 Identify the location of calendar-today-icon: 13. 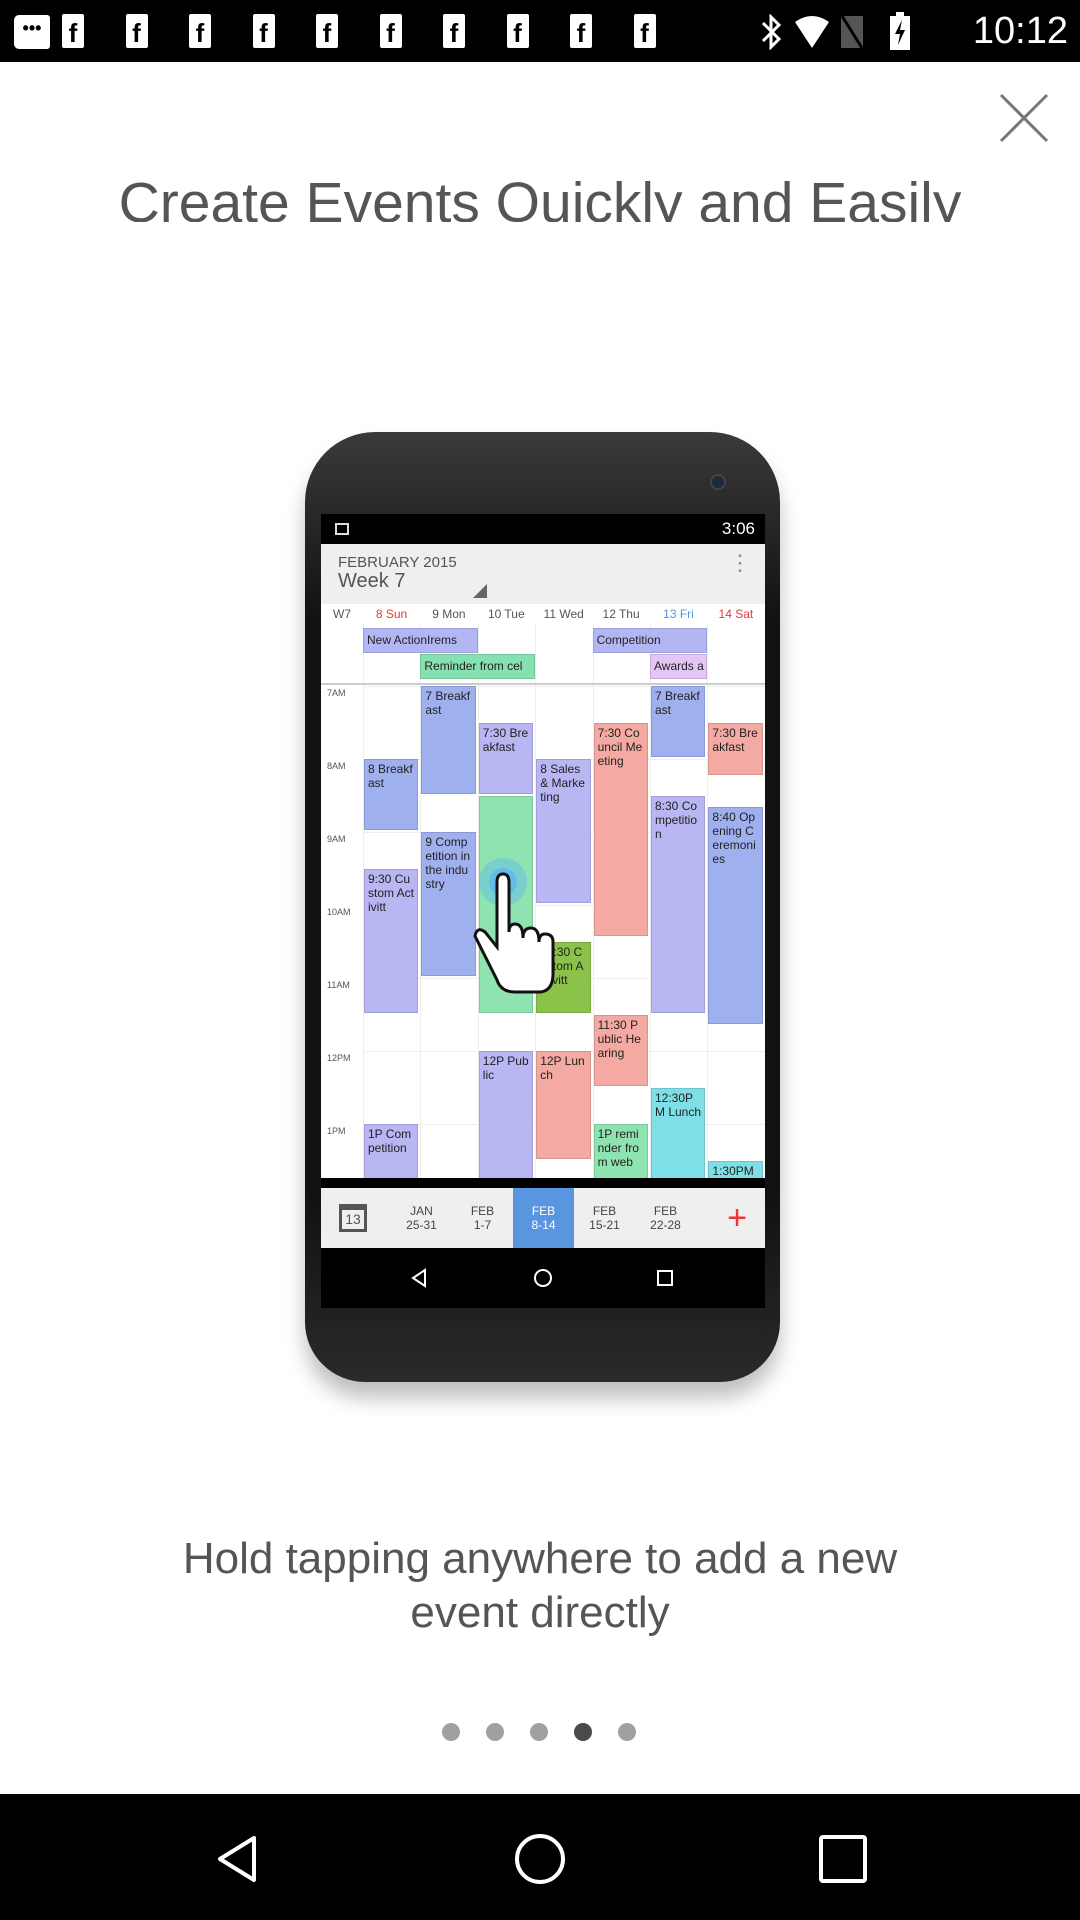
(353, 1218).